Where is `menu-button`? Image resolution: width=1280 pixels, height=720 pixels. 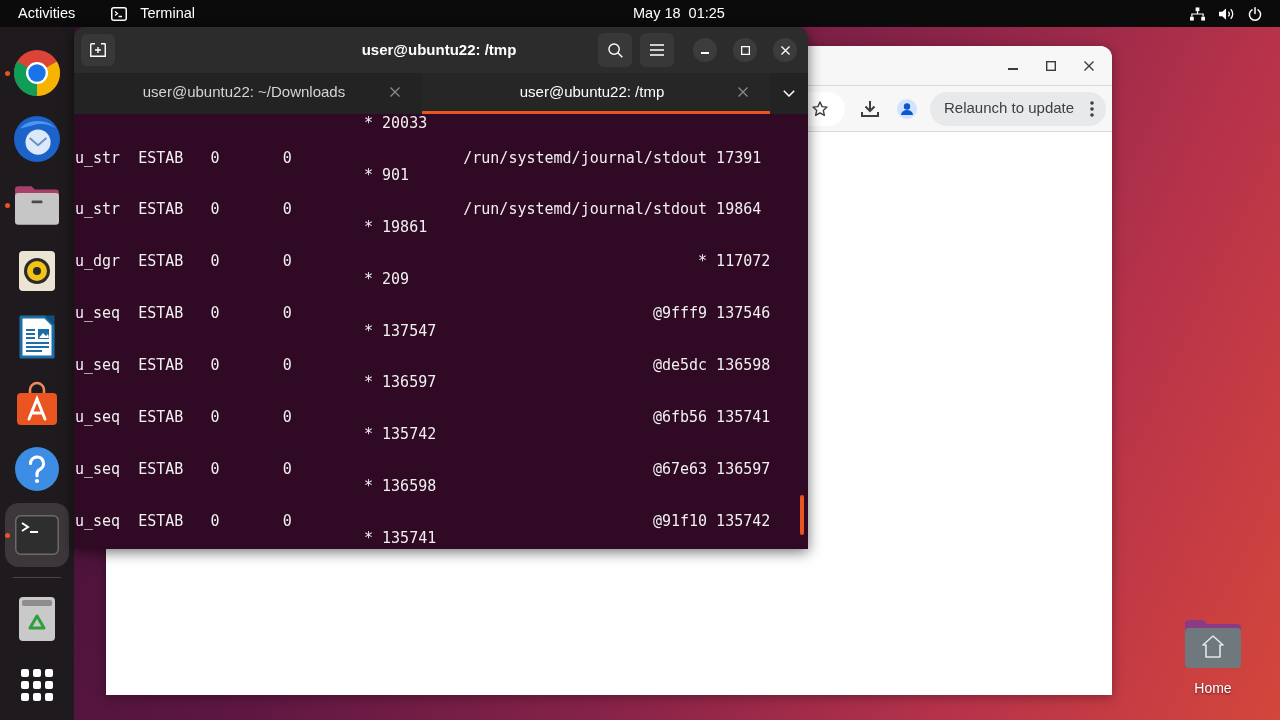
menu-button is located at coordinates (657, 50).